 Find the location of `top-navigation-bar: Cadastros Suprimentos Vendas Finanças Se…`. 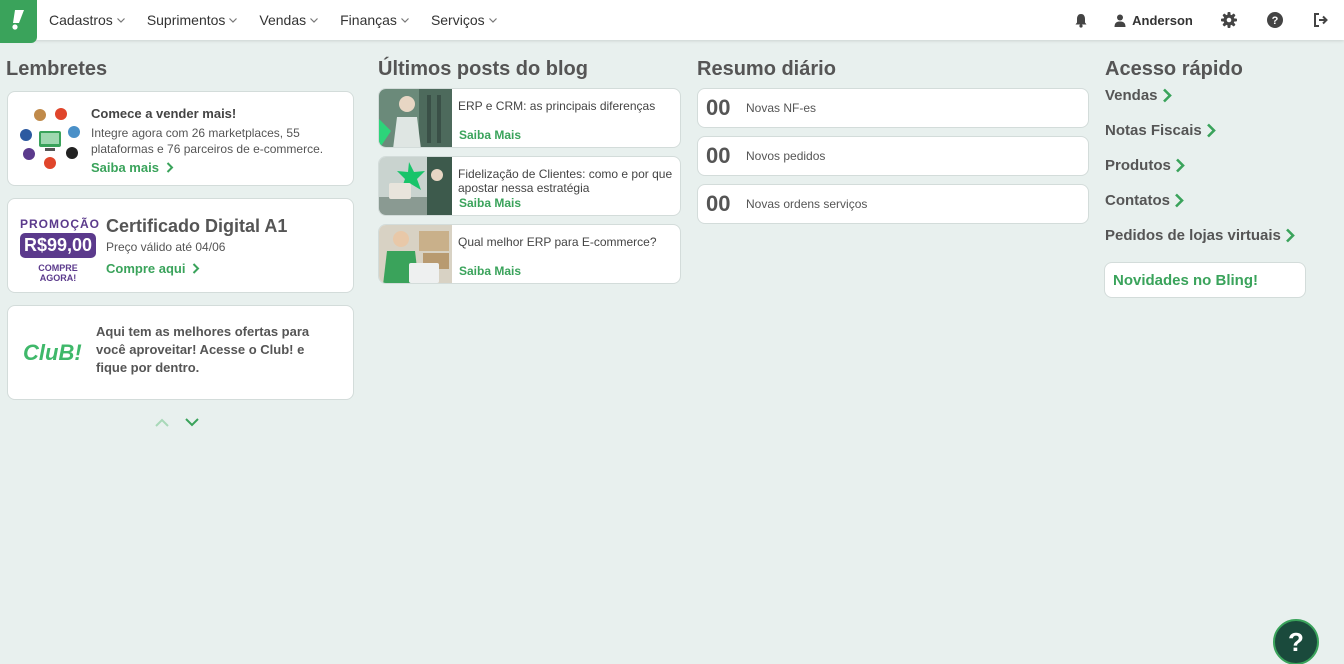

top-navigation-bar: Cadastros Suprimentos Vendas Finanças Se… is located at coordinates (672, 21).